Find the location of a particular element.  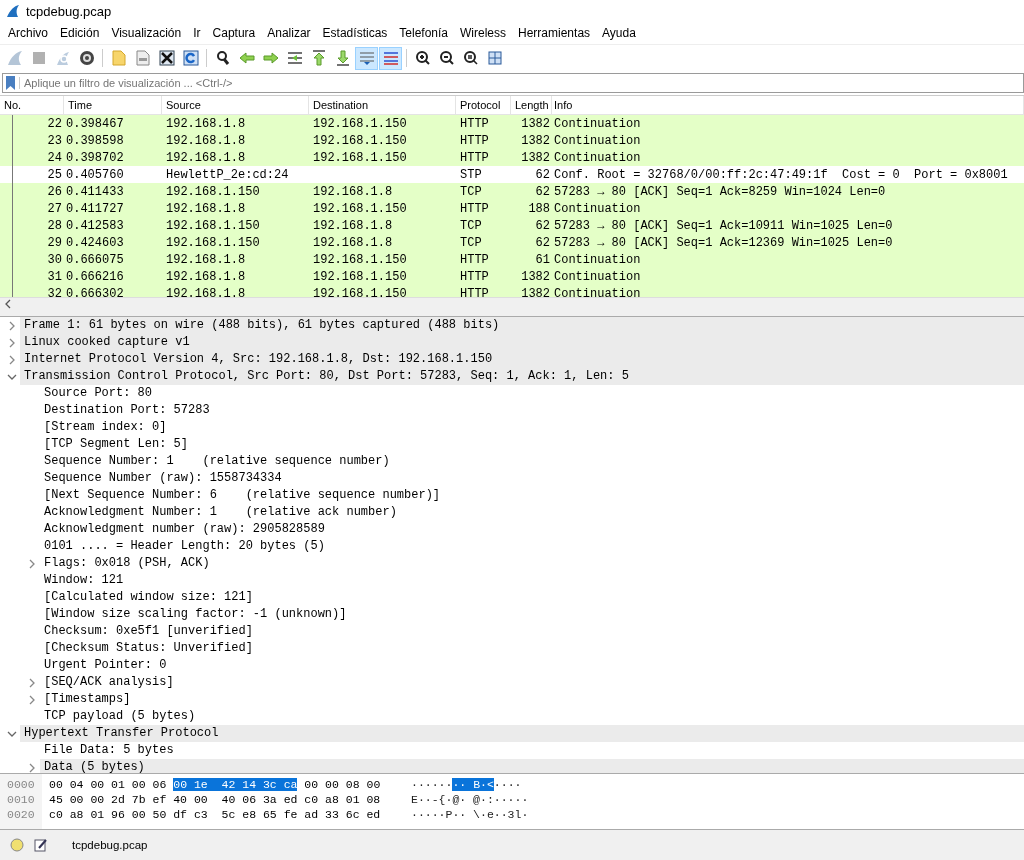

menu-item: Ir is located at coordinates (197, 33).